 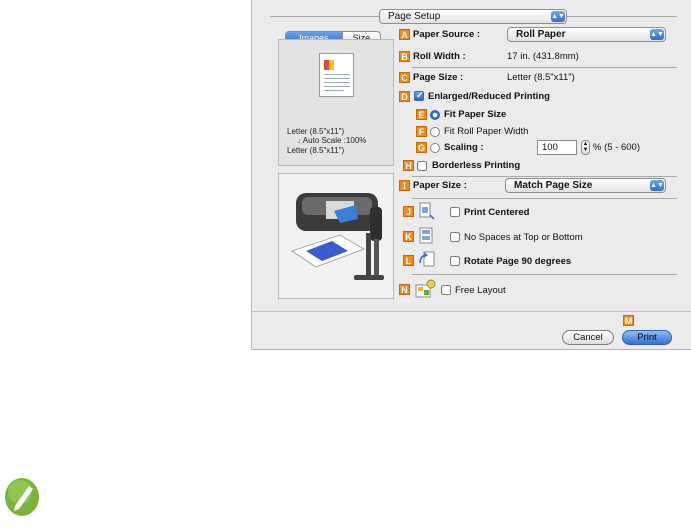 What do you see at coordinates (316, 150) in the screenshot?
I see `output-size-text: Letter (8.5"x11")` at bounding box center [316, 150].